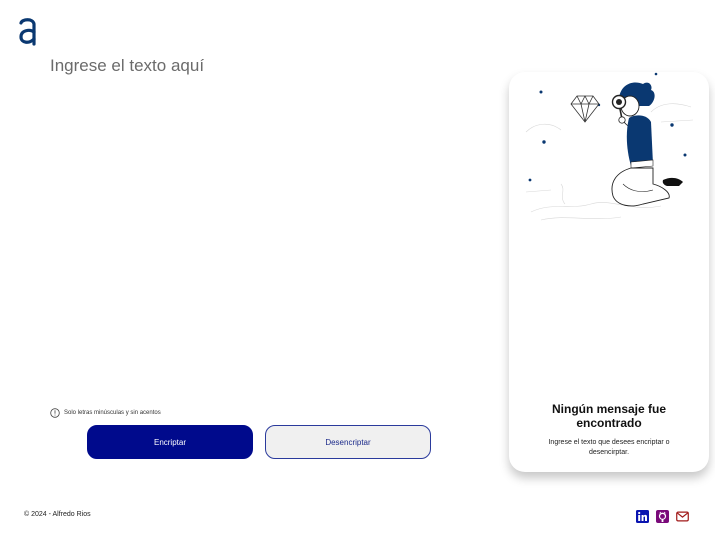 This screenshot has width=715, height=560. Describe the element at coordinates (609, 416) in the screenshot. I see `empty-result-title: Ningún mensaje fue encontrado` at that location.